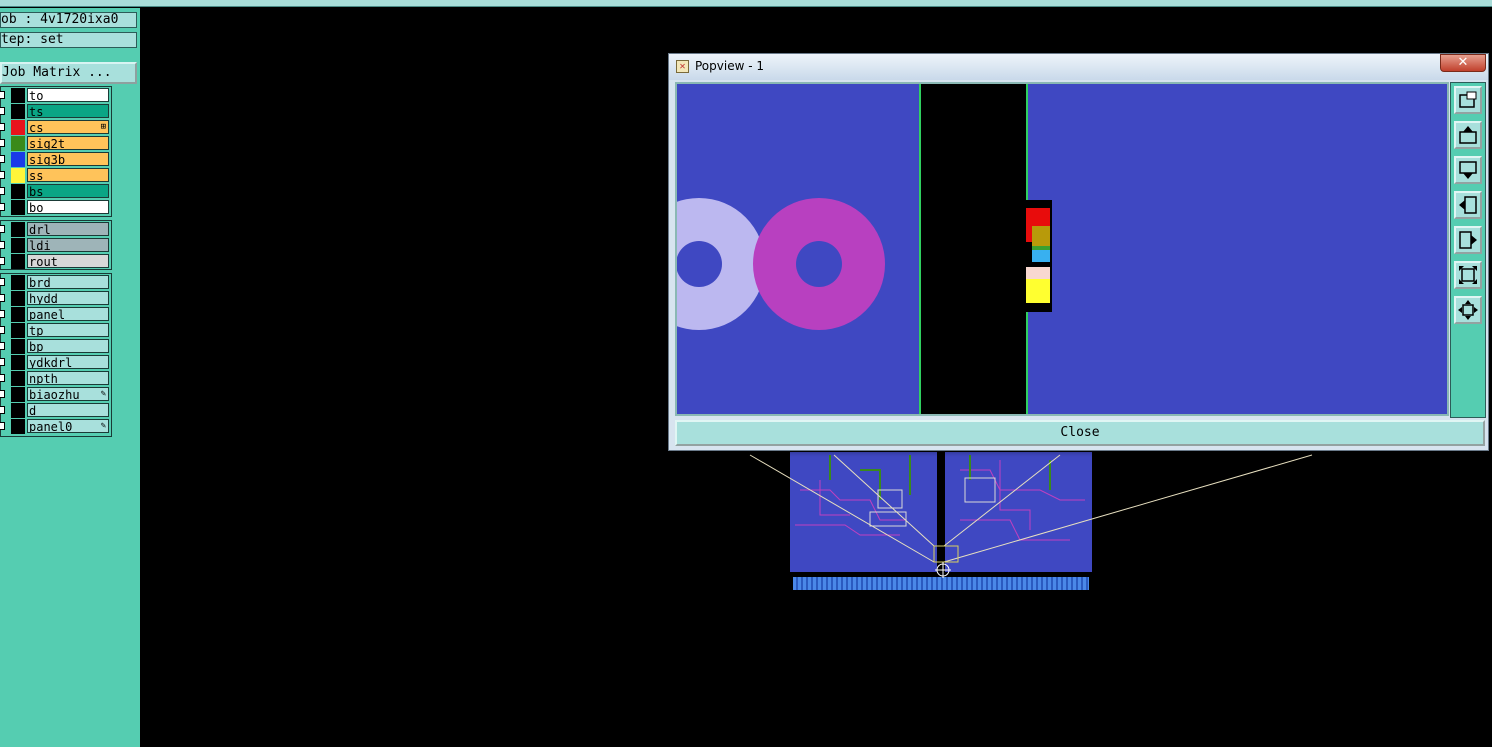 Image resolution: width=1492 pixels, height=747 pixels. Describe the element at coordinates (1468, 310) in the screenshot. I see `zoom-home-icon` at that location.